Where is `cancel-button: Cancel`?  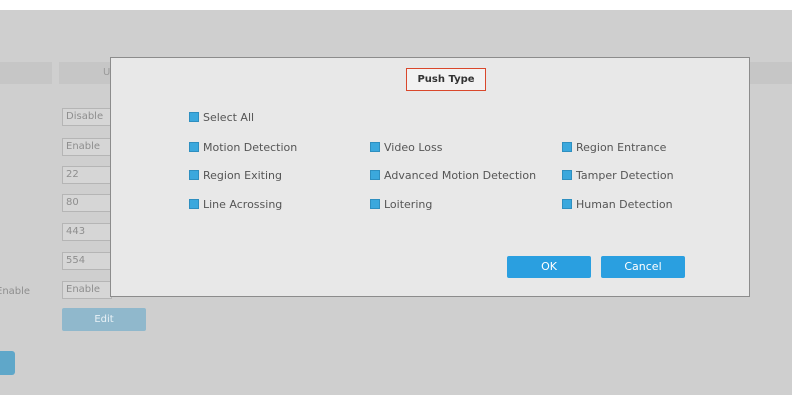
cancel-button: Cancel is located at coordinates (643, 267).